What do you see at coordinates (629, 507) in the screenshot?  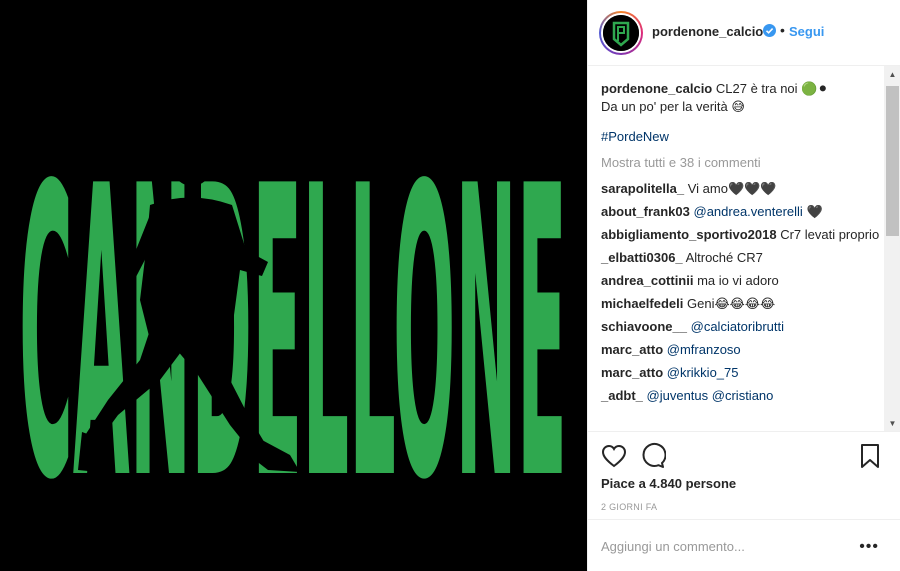 I see `post-date: 2 GIORNI FA` at bounding box center [629, 507].